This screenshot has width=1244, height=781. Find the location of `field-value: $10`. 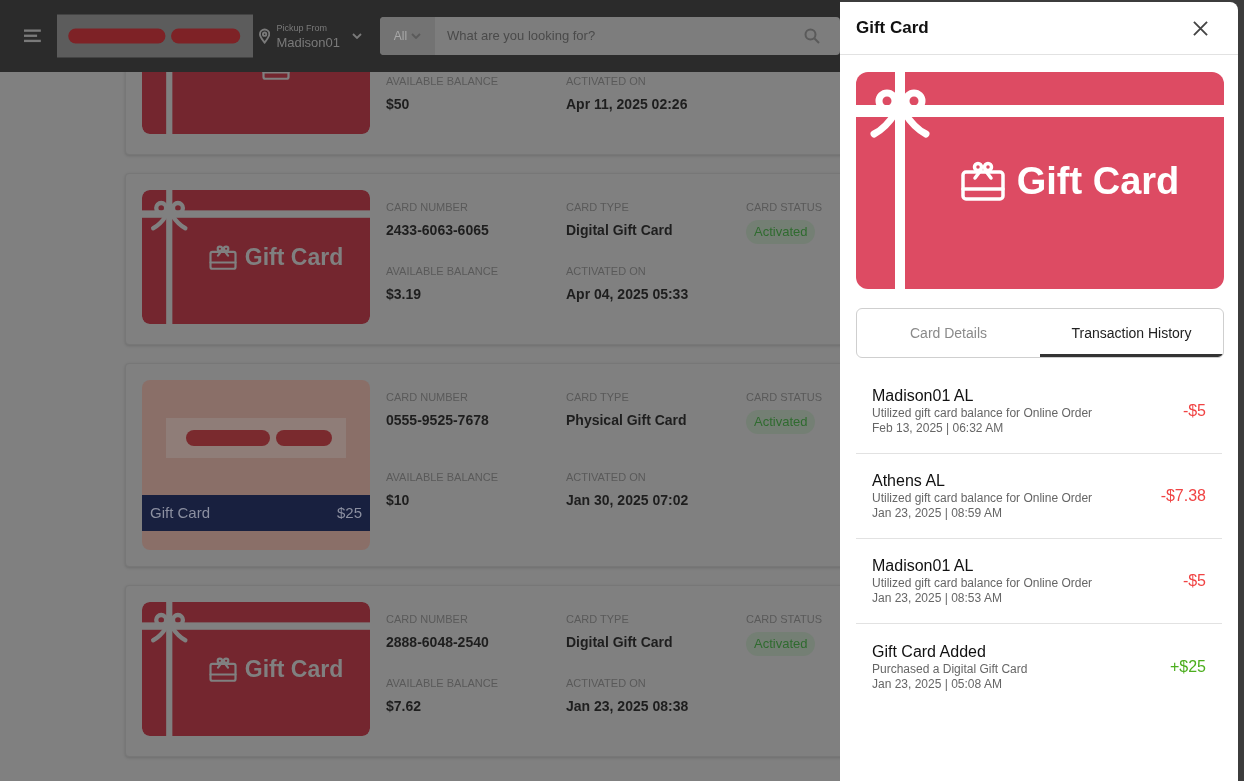

field-value: $10 is located at coordinates (398, 500).